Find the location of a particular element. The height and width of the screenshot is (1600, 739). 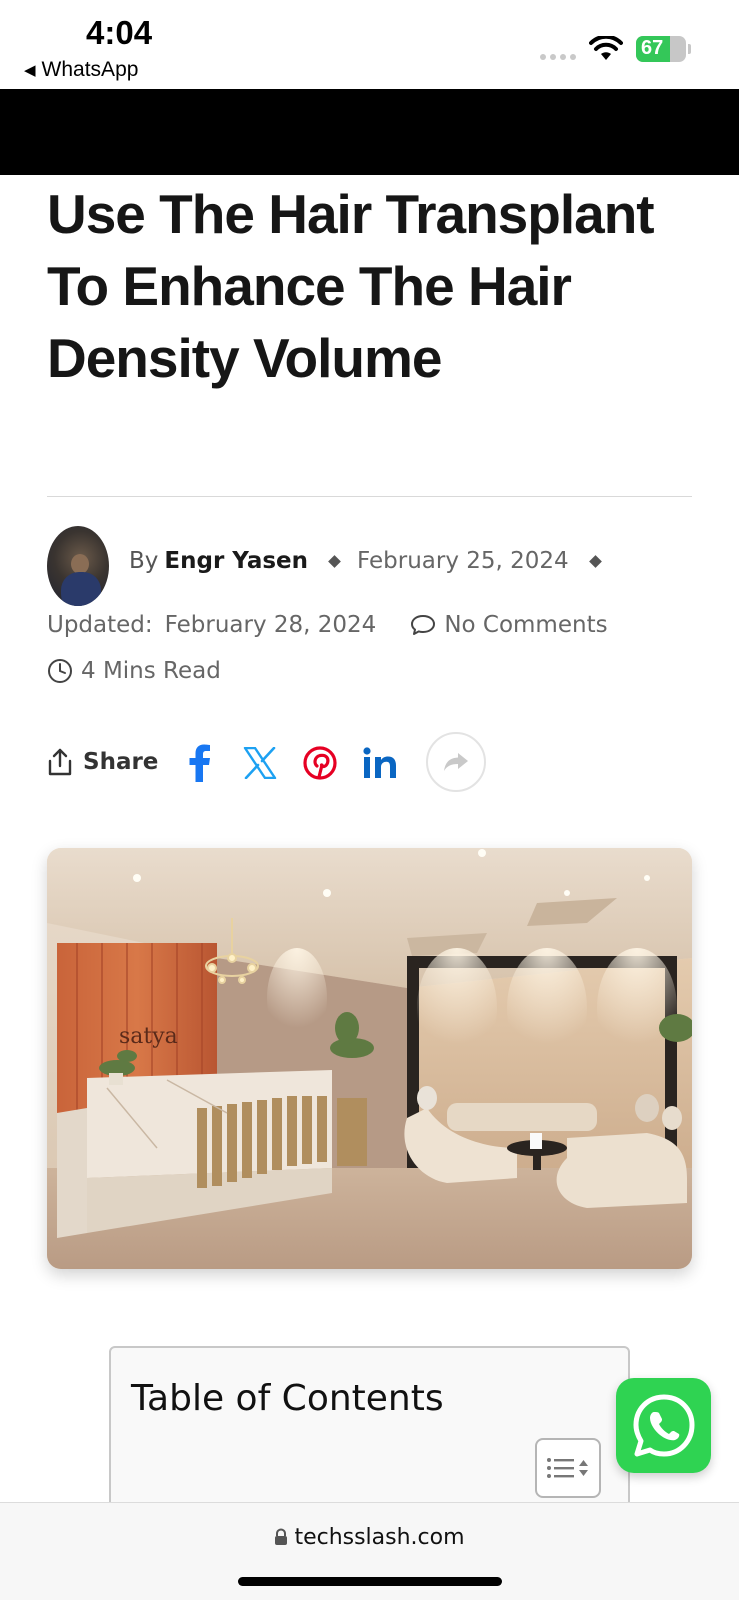

cellular-signal-icon is located at coordinates (558, 57).